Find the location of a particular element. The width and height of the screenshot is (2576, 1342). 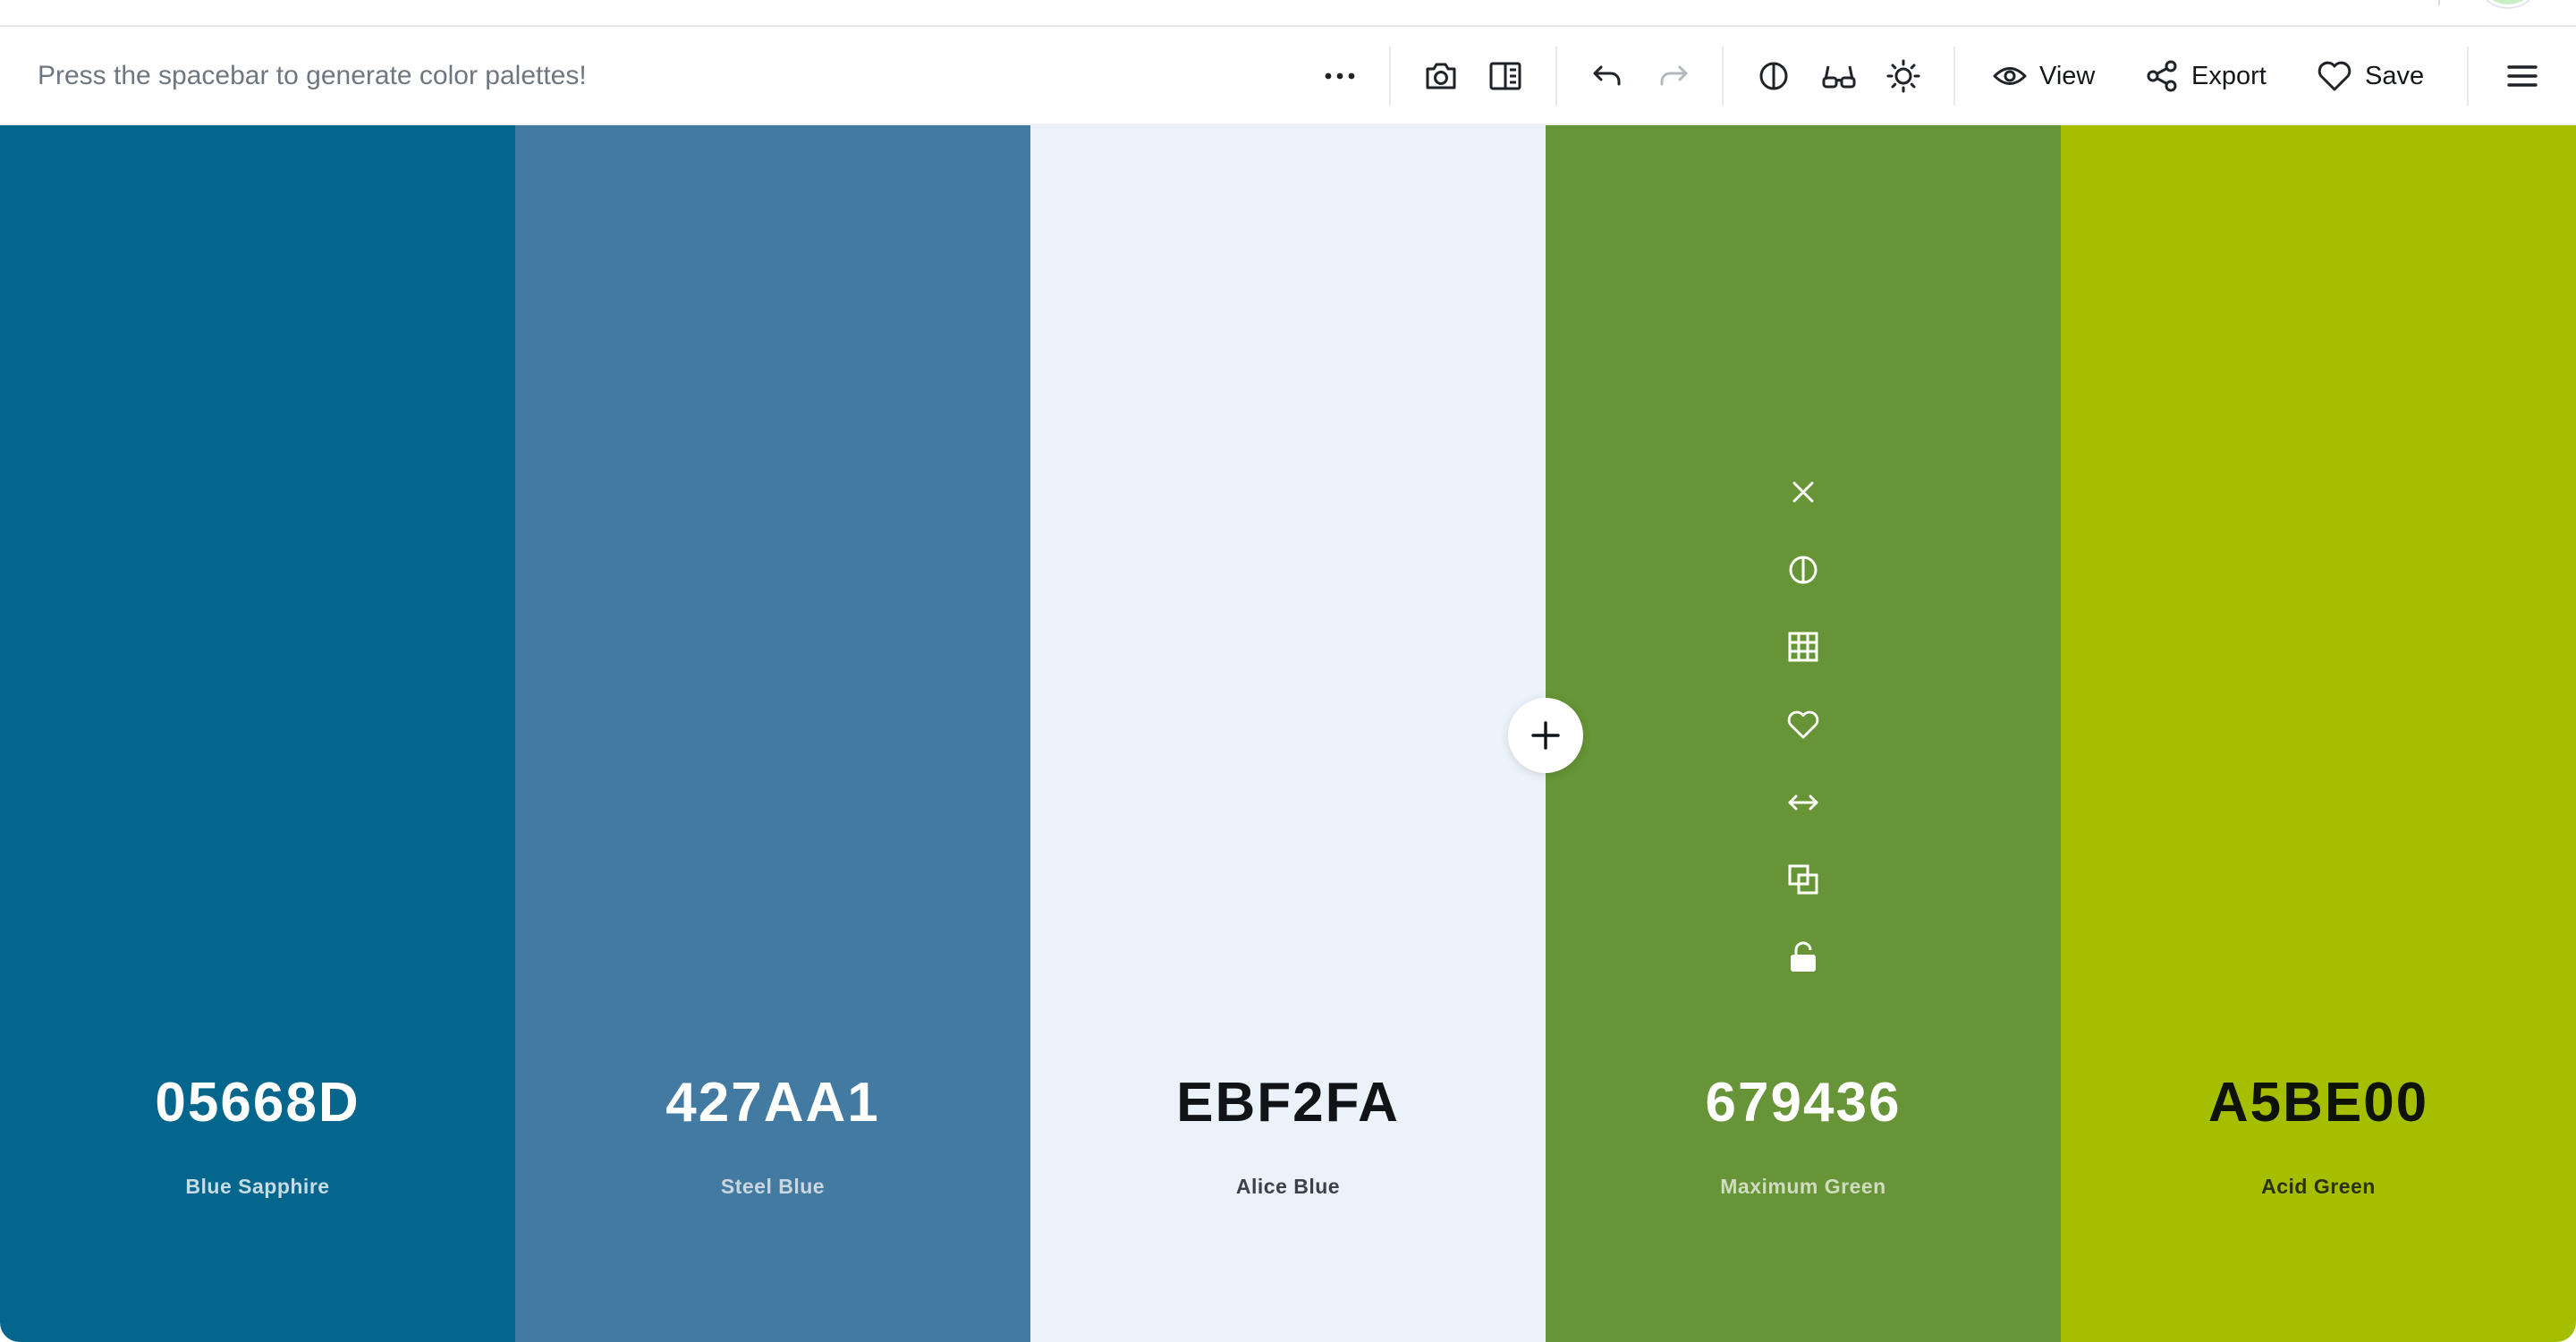

lock-color-button is located at coordinates (1803, 957).